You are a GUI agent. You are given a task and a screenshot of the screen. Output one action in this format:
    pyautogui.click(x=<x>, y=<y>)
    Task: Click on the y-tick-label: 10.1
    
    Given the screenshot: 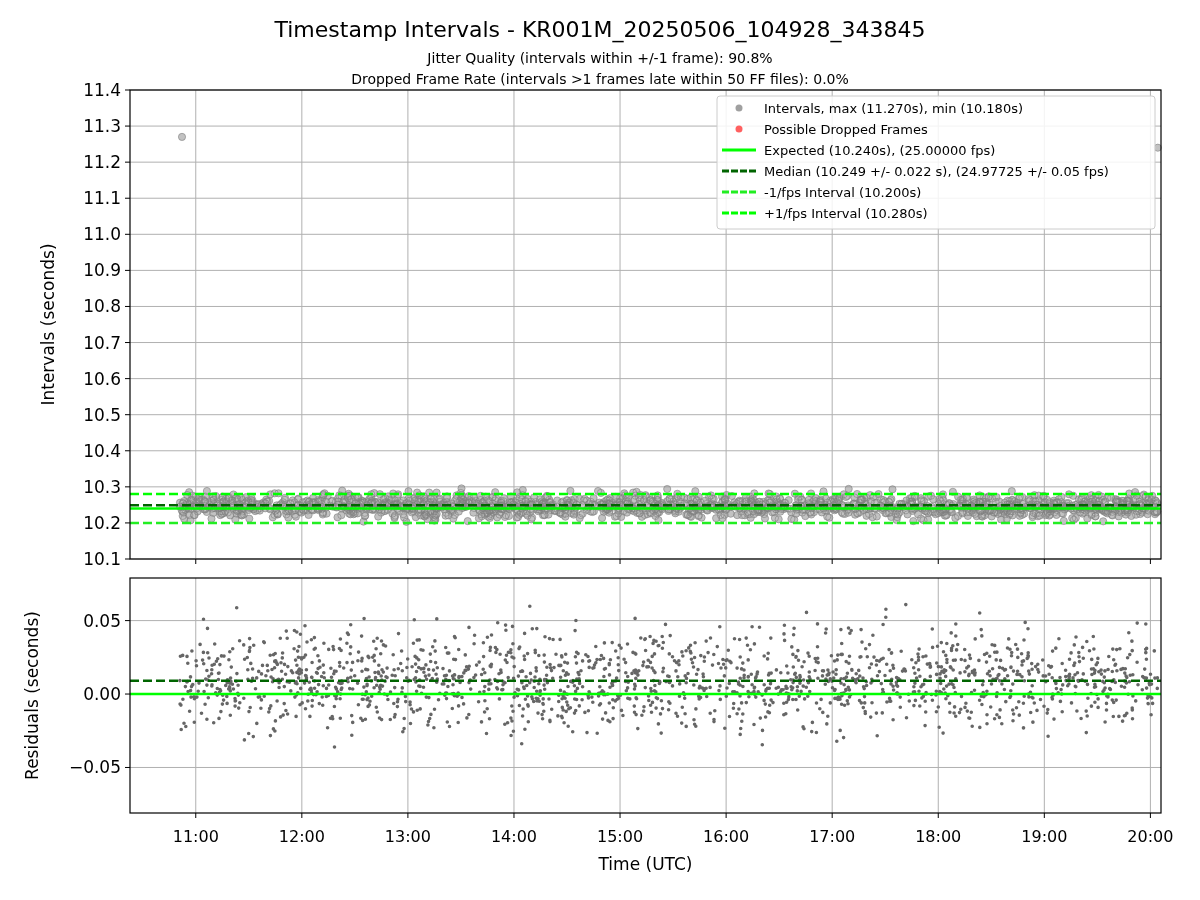 What is the action you would take?
    pyautogui.click(x=102, y=559)
    